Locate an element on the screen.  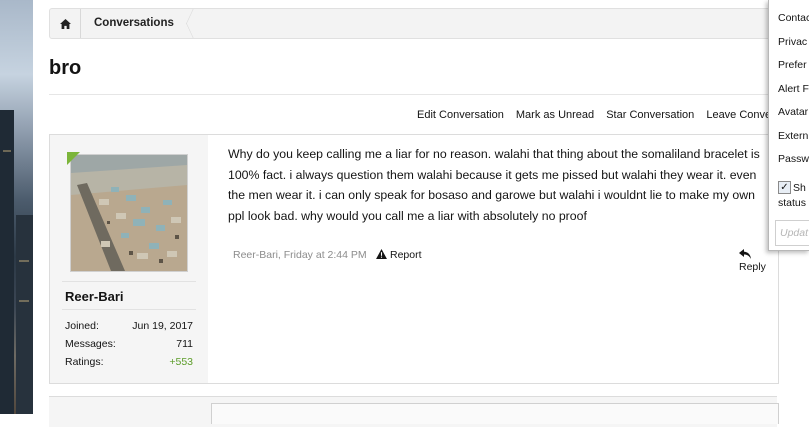
stat-messages: Messages: 711 is located at coordinates (129, 344).